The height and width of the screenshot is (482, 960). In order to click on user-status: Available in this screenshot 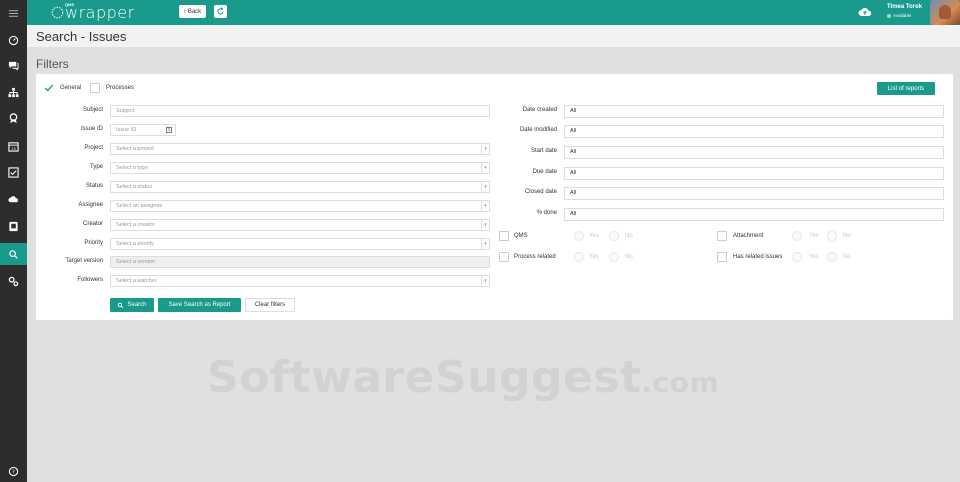, I will do `click(899, 15)`.